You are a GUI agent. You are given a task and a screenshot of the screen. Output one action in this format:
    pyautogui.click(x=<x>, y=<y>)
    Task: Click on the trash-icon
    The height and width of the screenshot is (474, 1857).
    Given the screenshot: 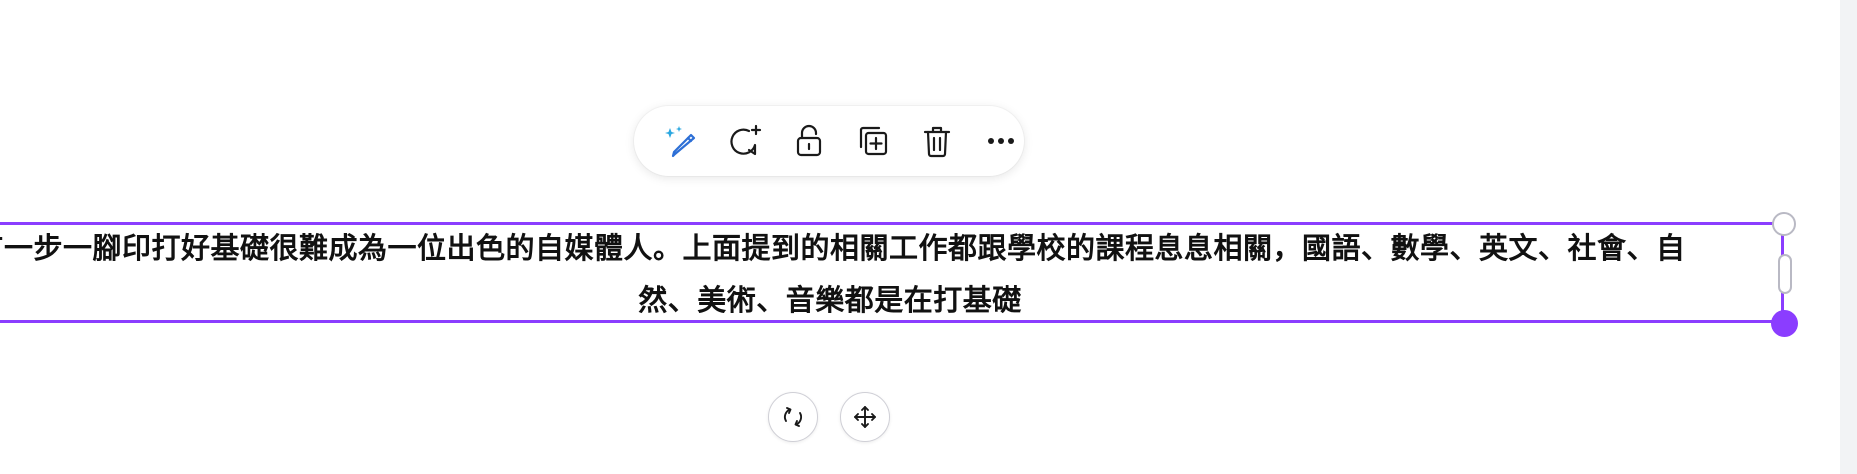 What is the action you would take?
    pyautogui.click(x=937, y=142)
    